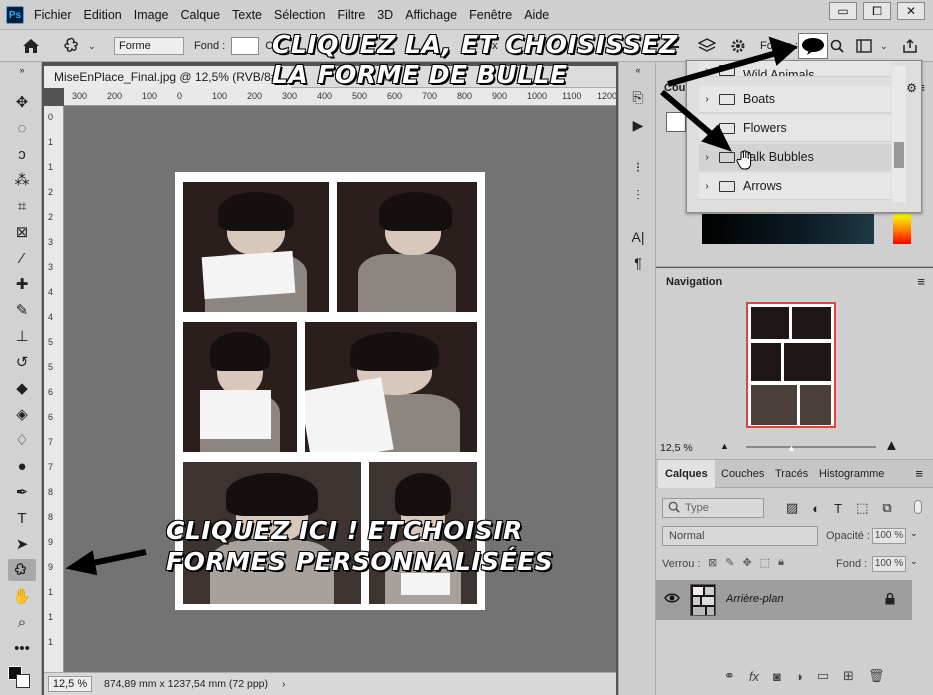  What do you see at coordinates (689, 115) in the screenshot?
I see `arrow-to-talk-bubbles` at bounding box center [689, 115].